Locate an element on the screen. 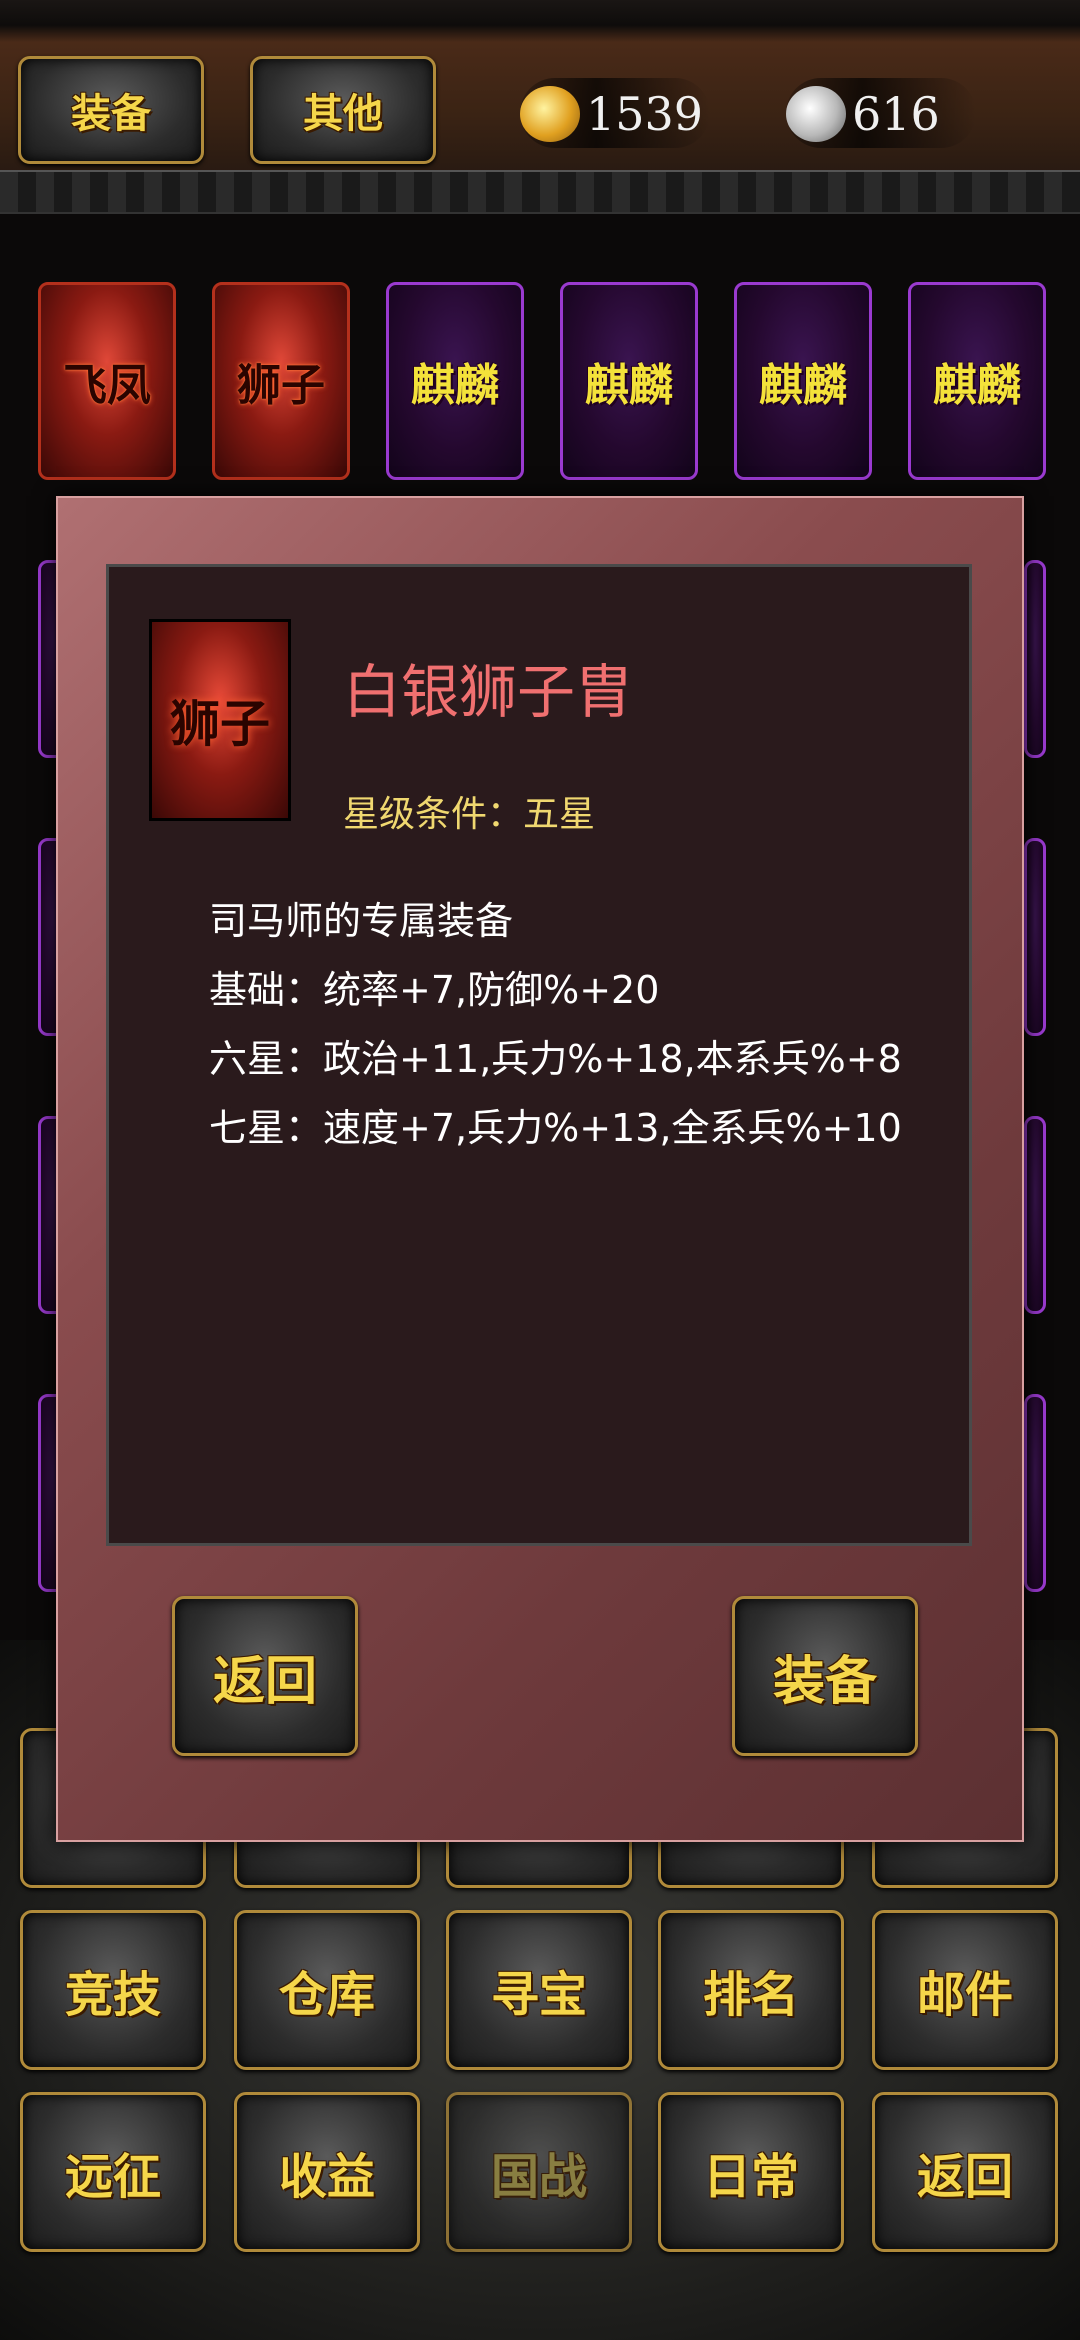 This screenshot has width=1080, height=2340. top-trim is located at coordinates (540, 192).